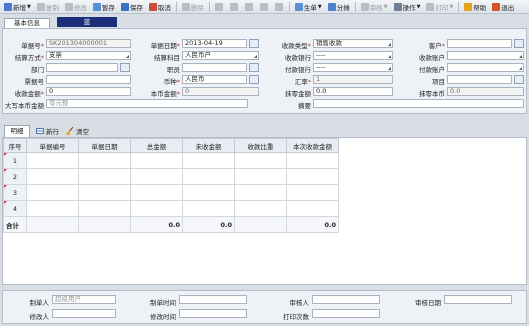  Describe the element at coordinates (312, 145) in the screenshot. I see `col-current: 本次收款金额` at that location.